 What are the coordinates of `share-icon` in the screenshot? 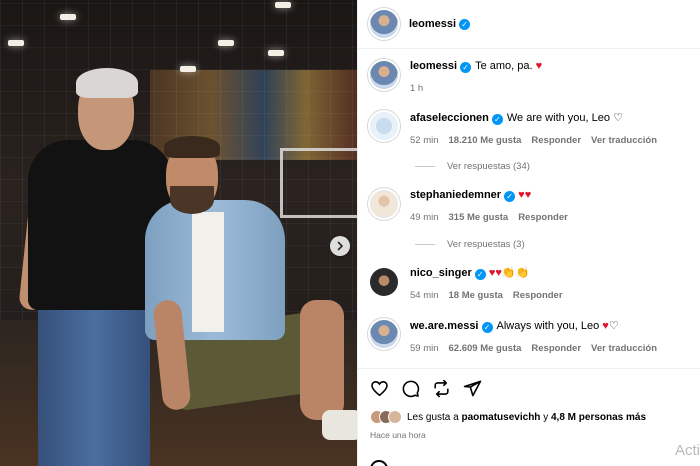 It's located at (441, 388).